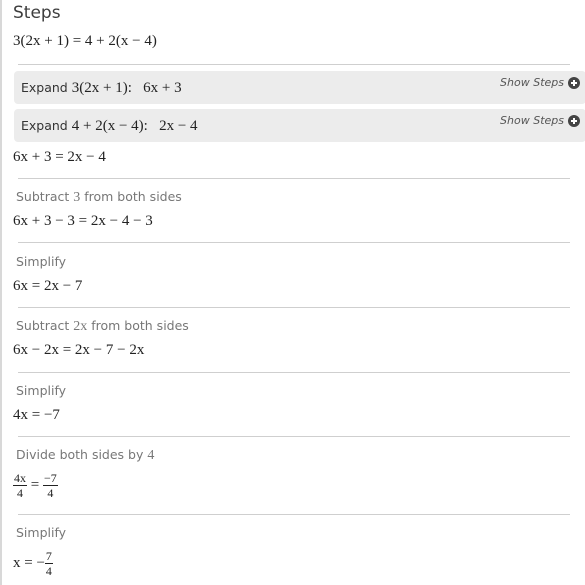 This screenshot has height=585, width=585. Describe the element at coordinates (162, 88) in the screenshot. I see `expand-result: 6x + 3` at that location.